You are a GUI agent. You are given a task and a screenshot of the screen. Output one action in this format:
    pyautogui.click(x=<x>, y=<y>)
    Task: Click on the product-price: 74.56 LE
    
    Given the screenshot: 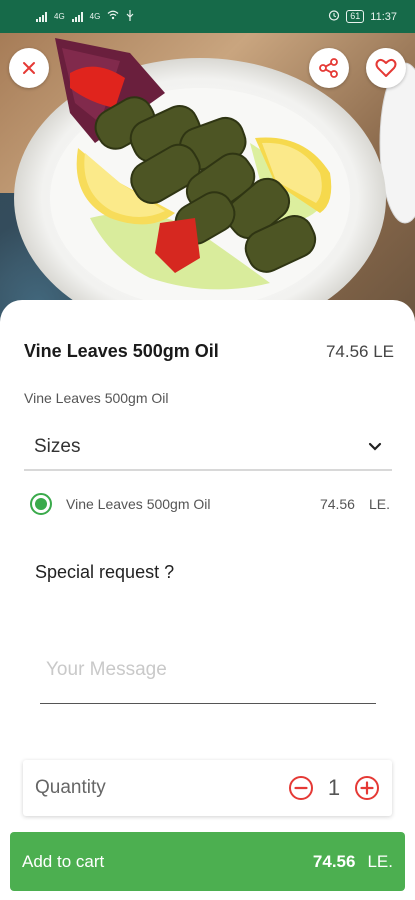 What is the action you would take?
    pyautogui.click(x=359, y=351)
    